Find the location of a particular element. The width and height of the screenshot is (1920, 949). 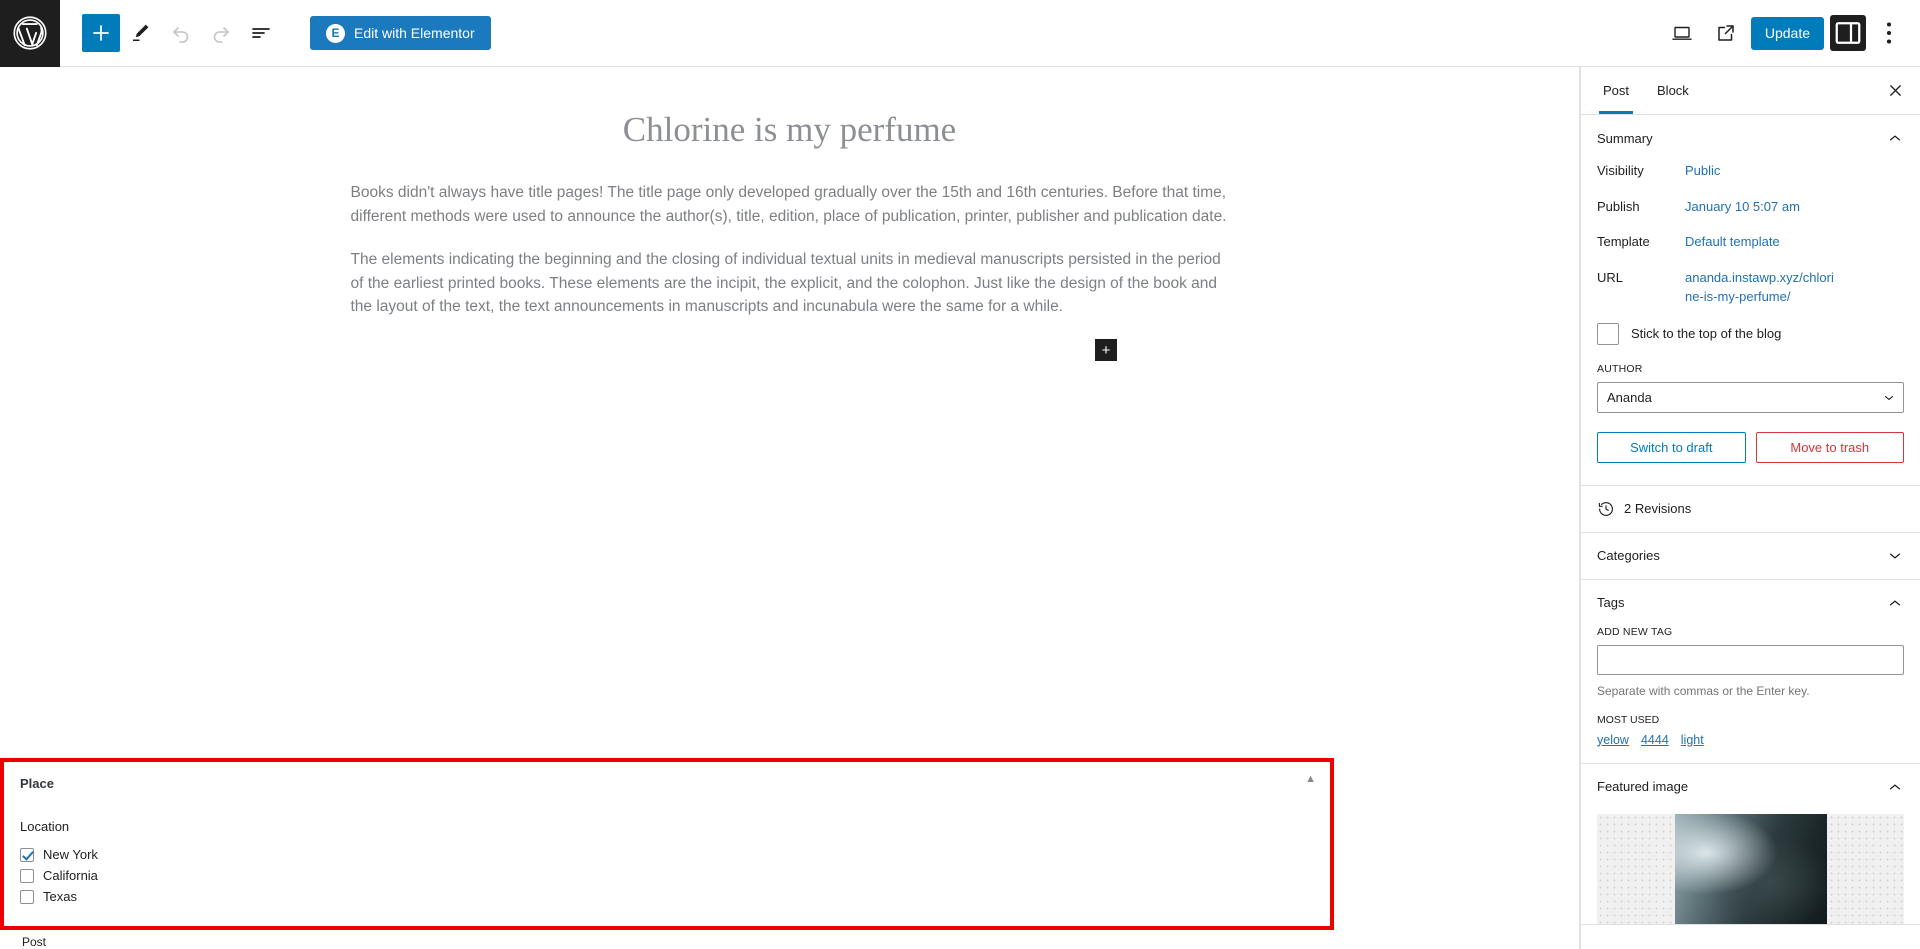

revisions-panel: 2 Revisions is located at coordinates (1750, 509).